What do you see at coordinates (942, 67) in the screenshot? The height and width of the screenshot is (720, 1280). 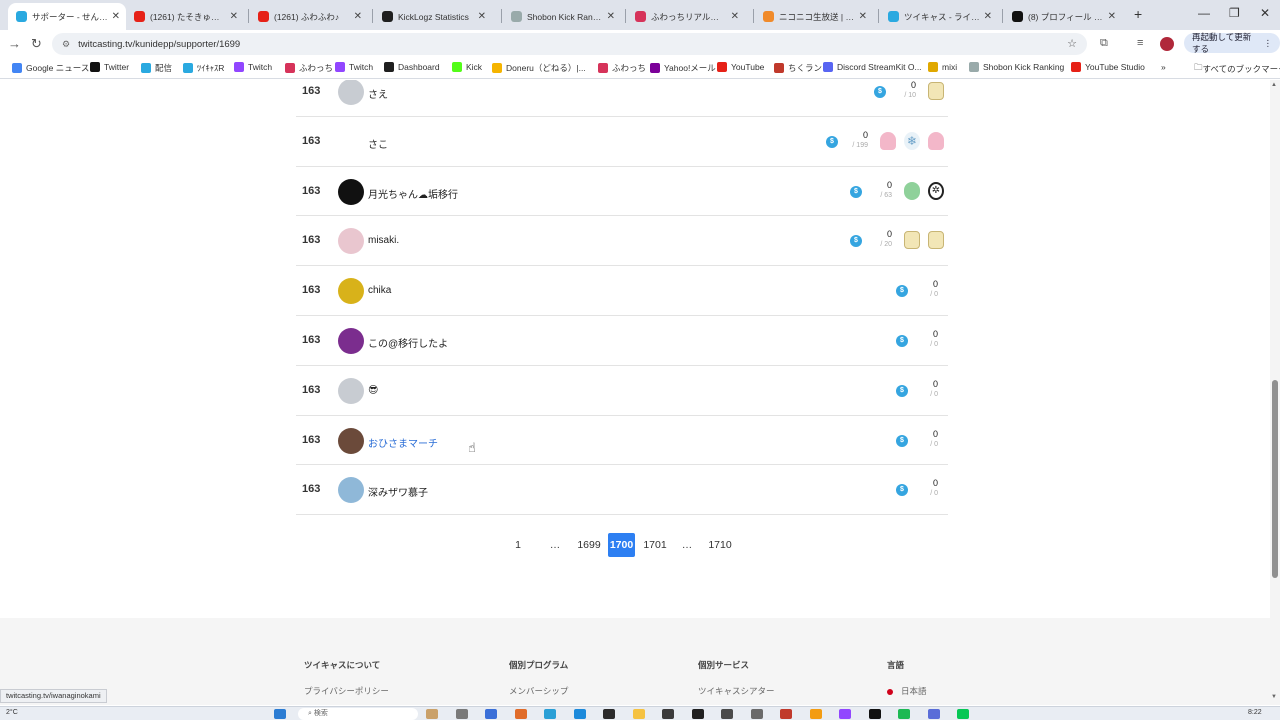 I see `bookmark-item: mixi` at bounding box center [942, 67].